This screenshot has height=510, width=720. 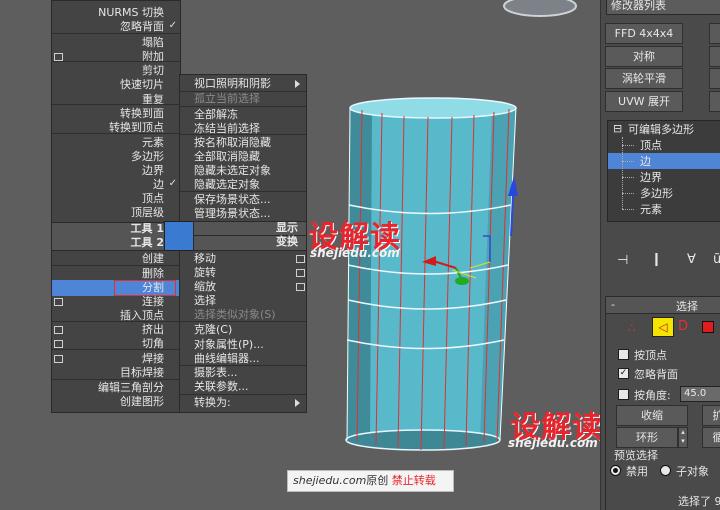 What do you see at coordinates (116, 157) in the screenshot?
I see `quad-left-item-10: 多边形` at bounding box center [116, 157].